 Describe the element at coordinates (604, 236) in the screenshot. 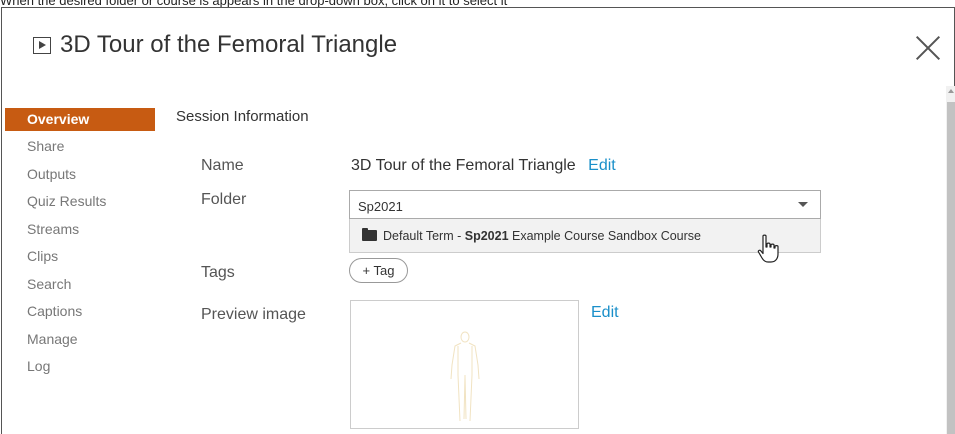

I see `option-suffix: Example Course Sandbox Course` at that location.